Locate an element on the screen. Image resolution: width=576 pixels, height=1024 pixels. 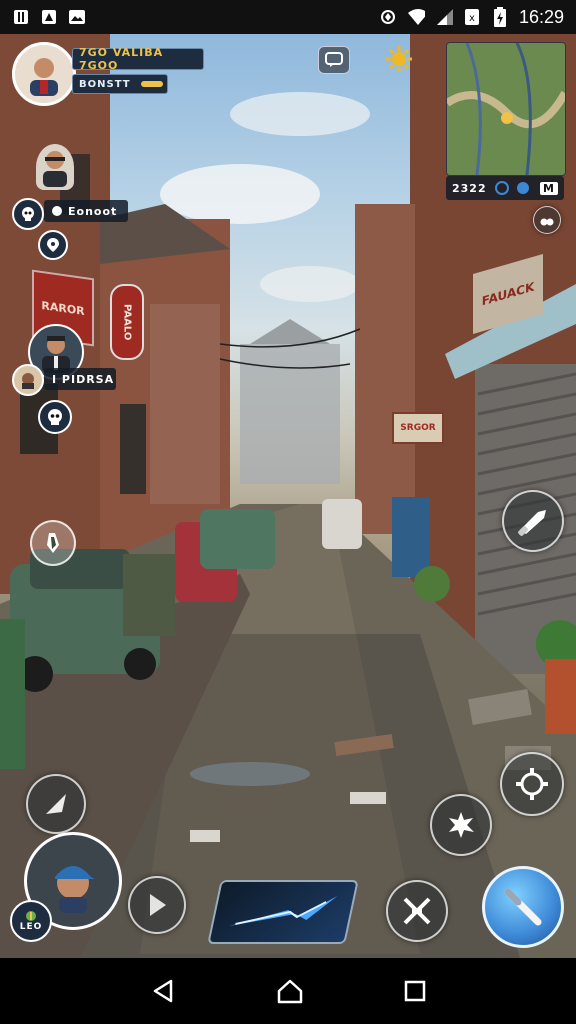
crossed-swords-icon is located at coordinates (417, 911).